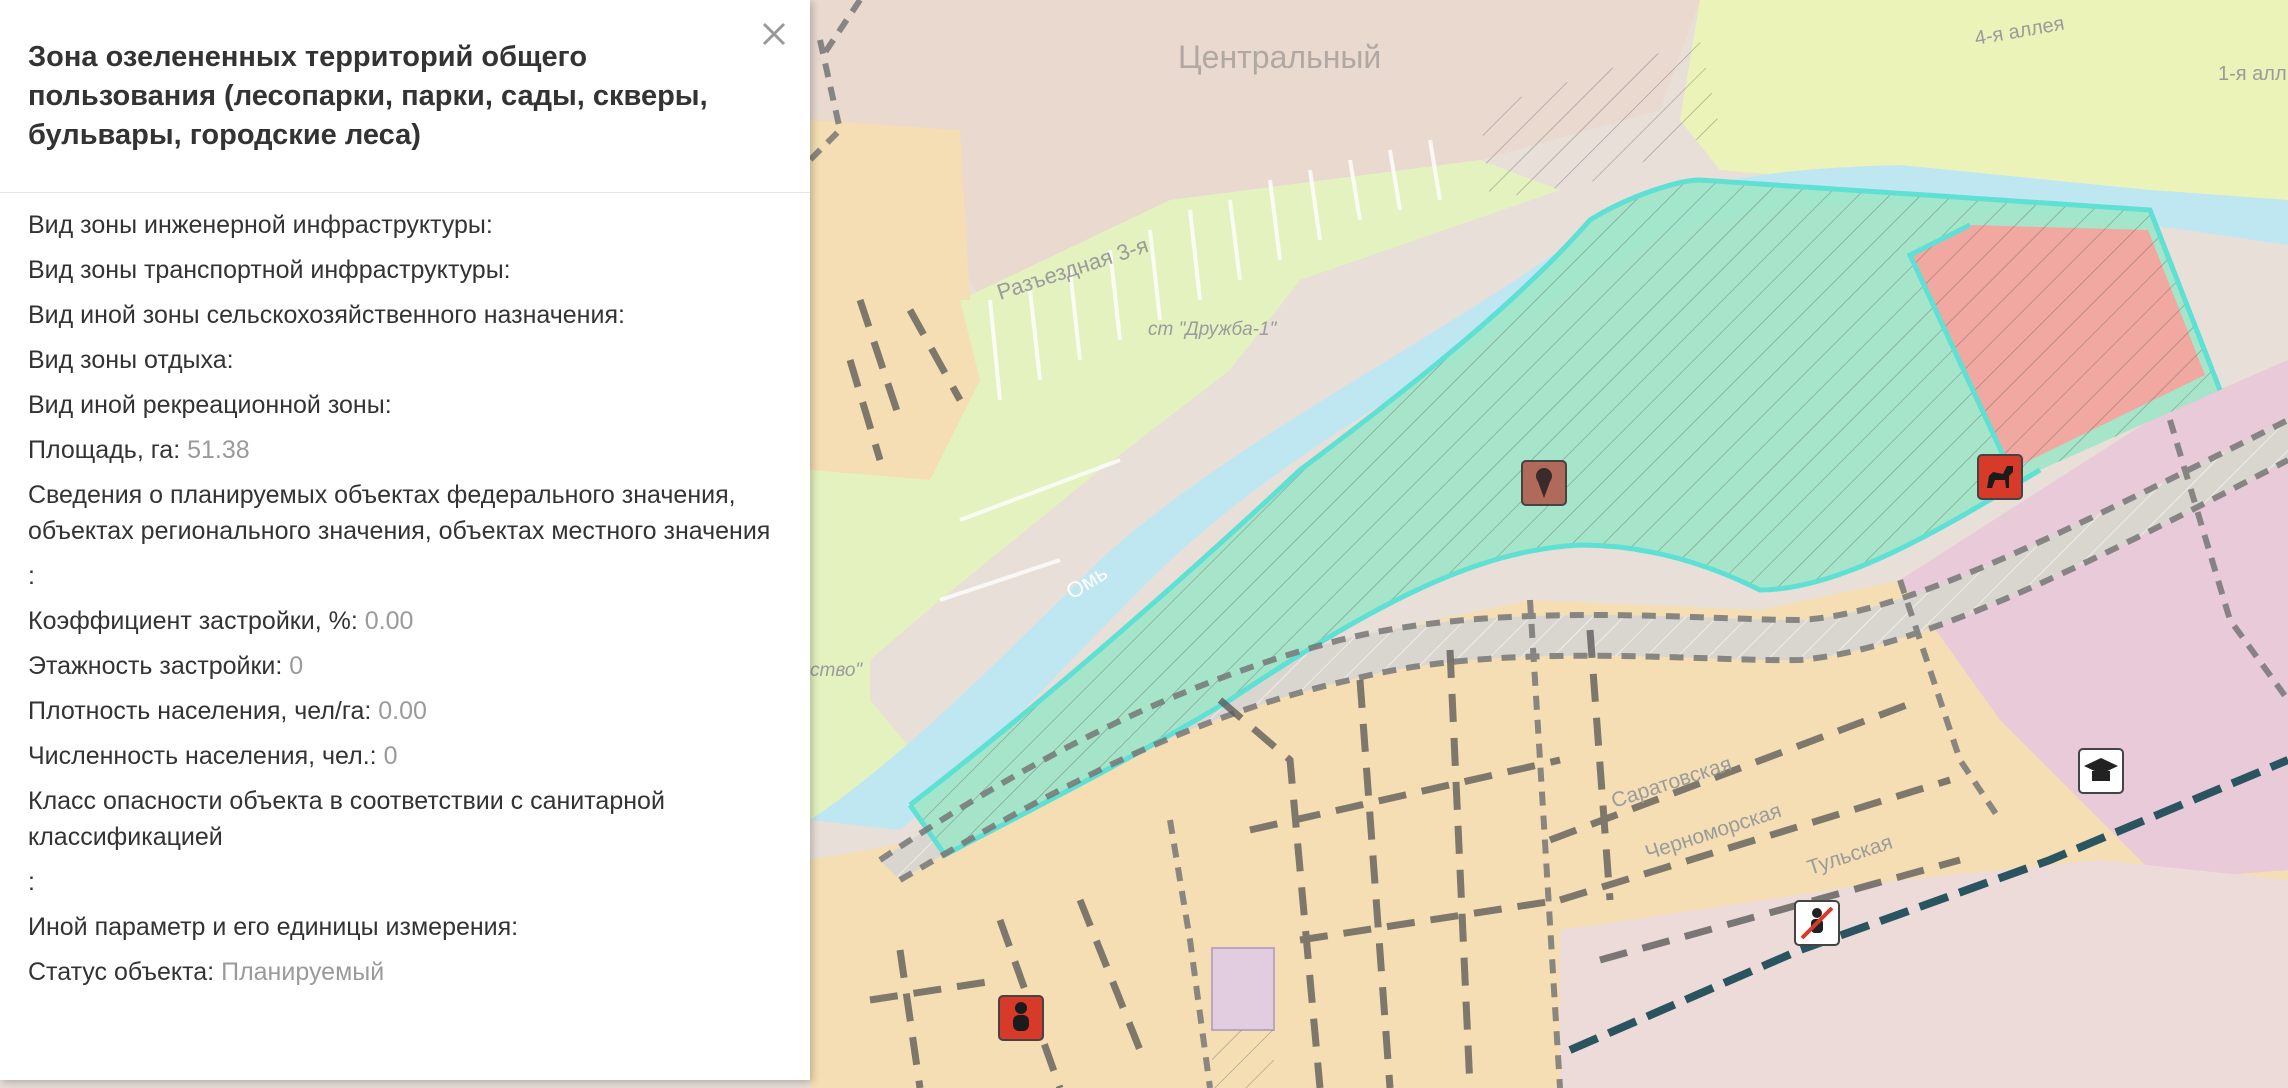  What do you see at coordinates (104, 450) in the screenshot?
I see `attribute-label: Площадь, га:` at bounding box center [104, 450].